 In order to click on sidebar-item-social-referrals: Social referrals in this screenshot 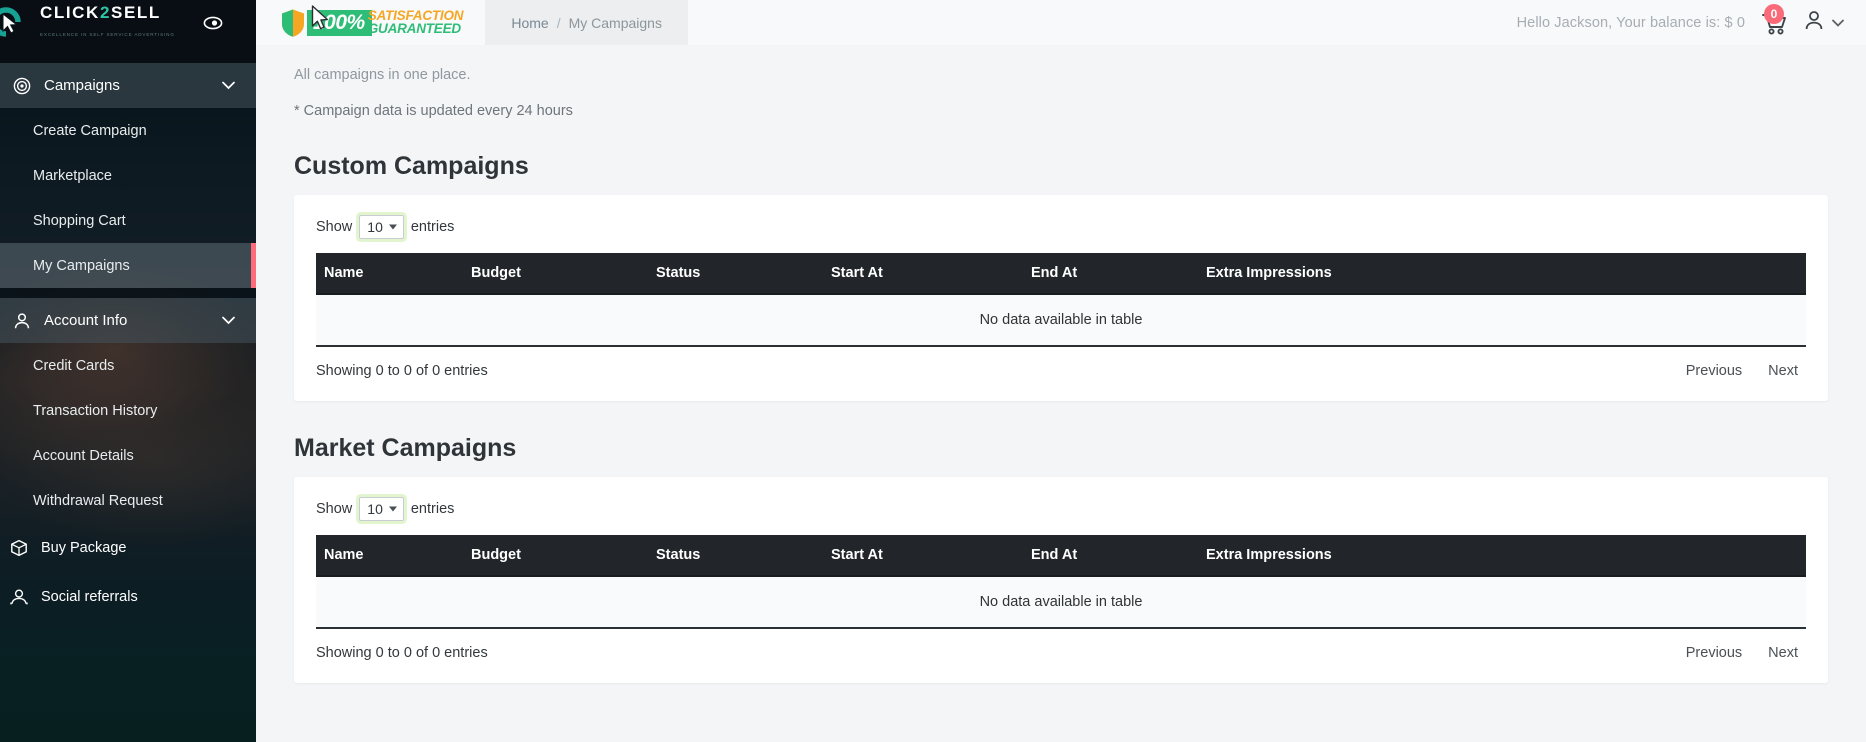, I will do `click(128, 596)`.